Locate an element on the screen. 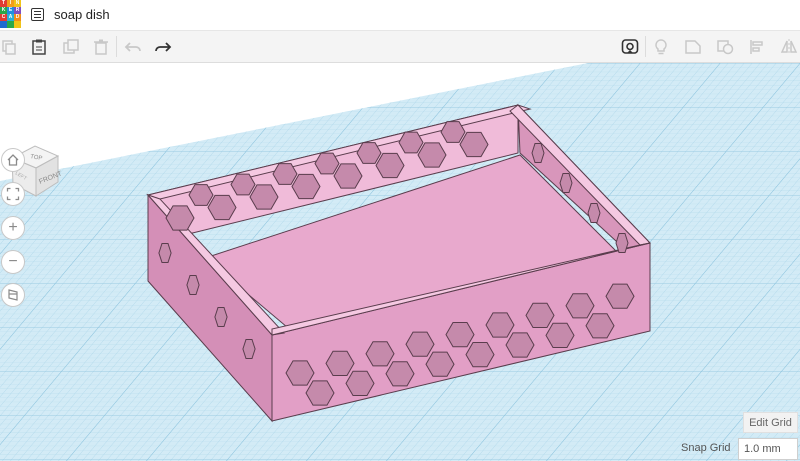  snap-grid-label: Snap Grid is located at coordinates (706, 448).